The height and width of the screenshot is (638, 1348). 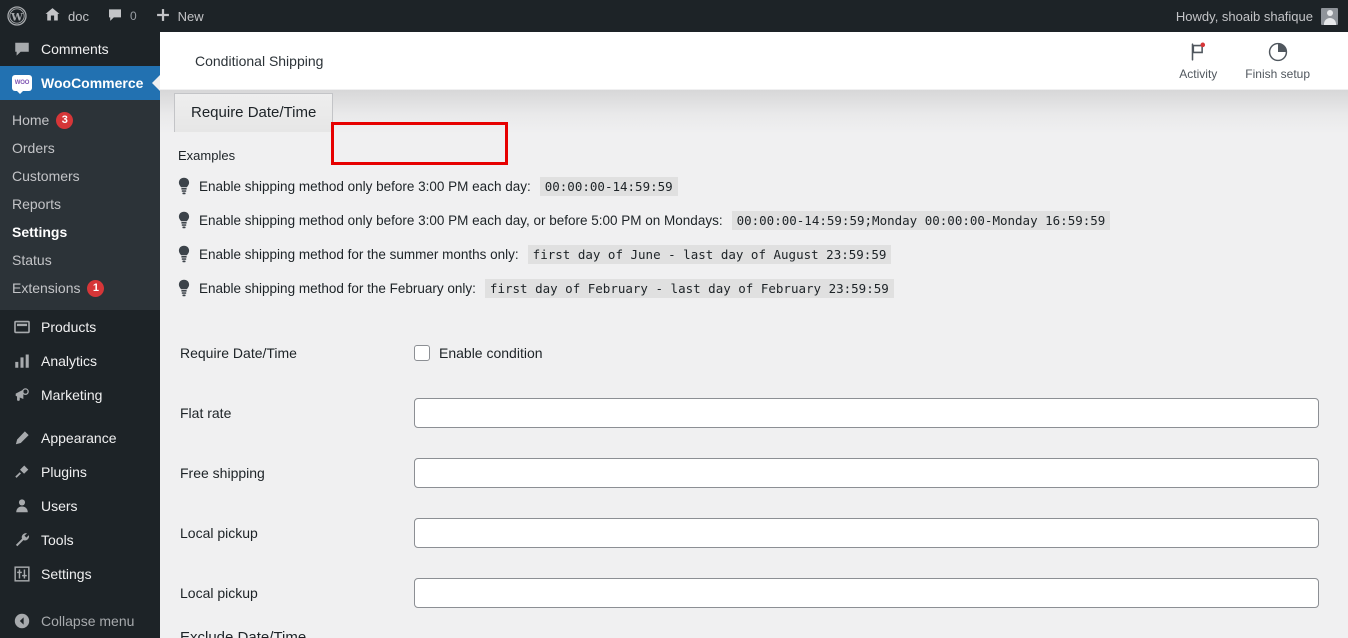 What do you see at coordinates (80, 232) in the screenshot?
I see `sidebar-subitem-settings: Settings` at bounding box center [80, 232].